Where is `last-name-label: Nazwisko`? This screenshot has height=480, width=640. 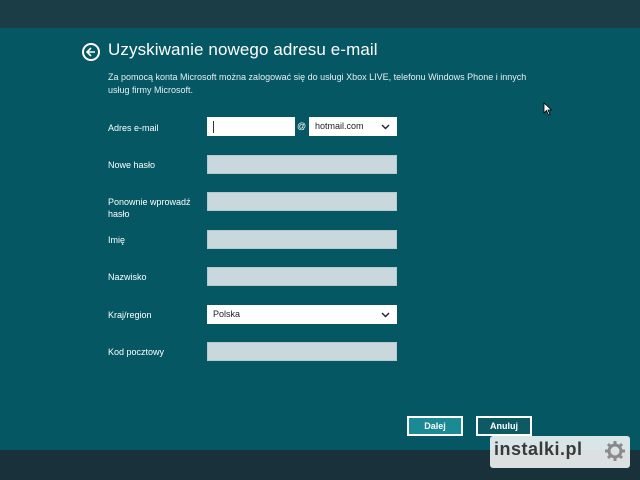
last-name-label: Nazwisko is located at coordinates (127, 277).